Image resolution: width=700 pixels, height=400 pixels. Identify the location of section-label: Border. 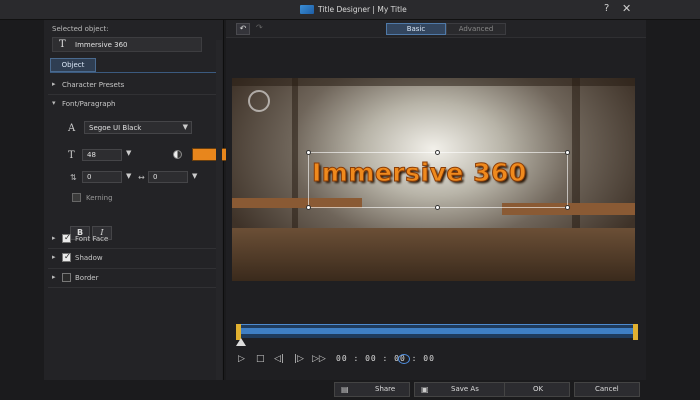
(87, 278).